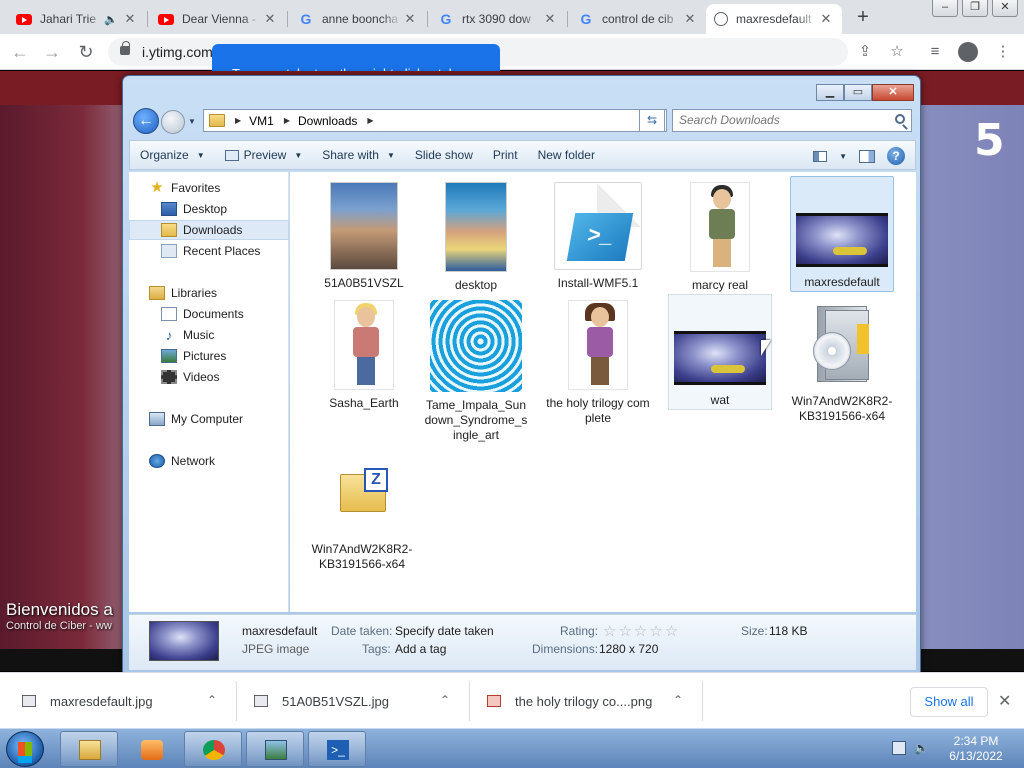 This screenshot has height=768, width=1024. What do you see at coordinates (830, 92) in the screenshot?
I see `explorer-minimize-button: ▁` at bounding box center [830, 92].